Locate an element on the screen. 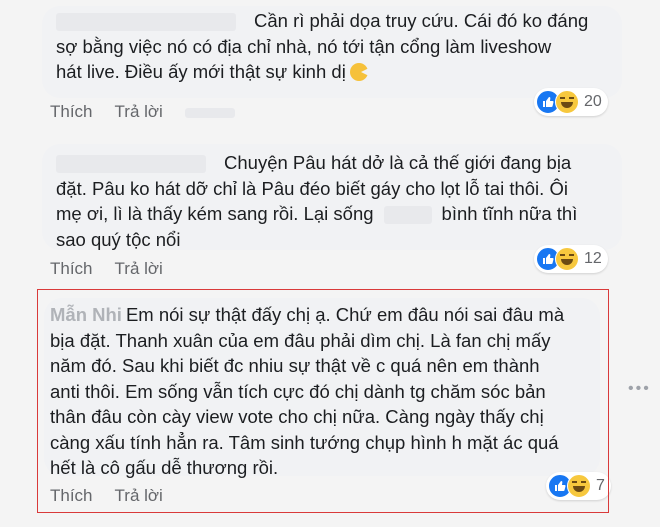  reactions-2: 12 is located at coordinates (571, 259).